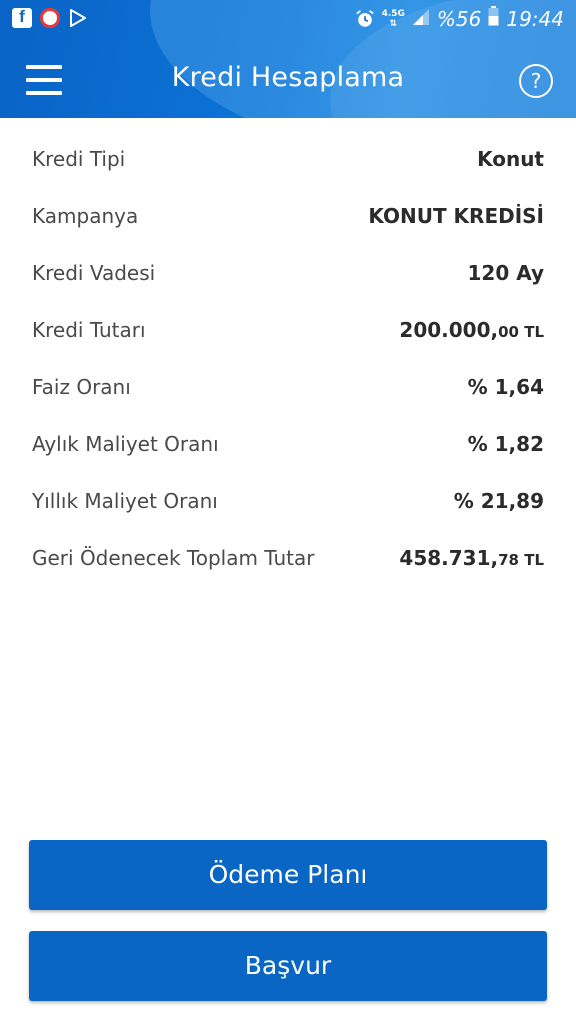 The width and height of the screenshot is (576, 1024). What do you see at coordinates (89, 329) in the screenshot?
I see `detail-label: Kredi Tutarı` at bounding box center [89, 329].